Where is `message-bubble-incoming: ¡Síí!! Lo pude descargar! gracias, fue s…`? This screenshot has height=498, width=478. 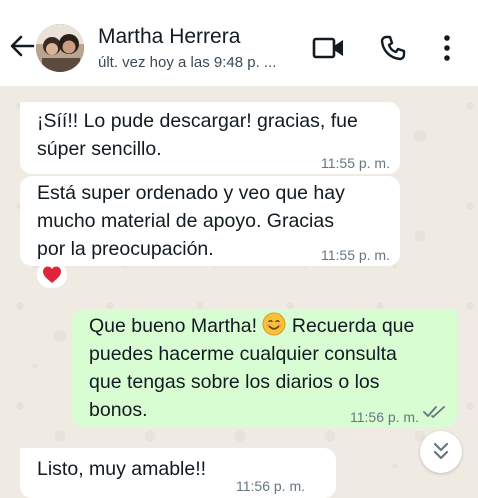 message-bubble-incoming: ¡Síí!! Lo pude descargar! gracias, fue s… is located at coordinates (210, 138).